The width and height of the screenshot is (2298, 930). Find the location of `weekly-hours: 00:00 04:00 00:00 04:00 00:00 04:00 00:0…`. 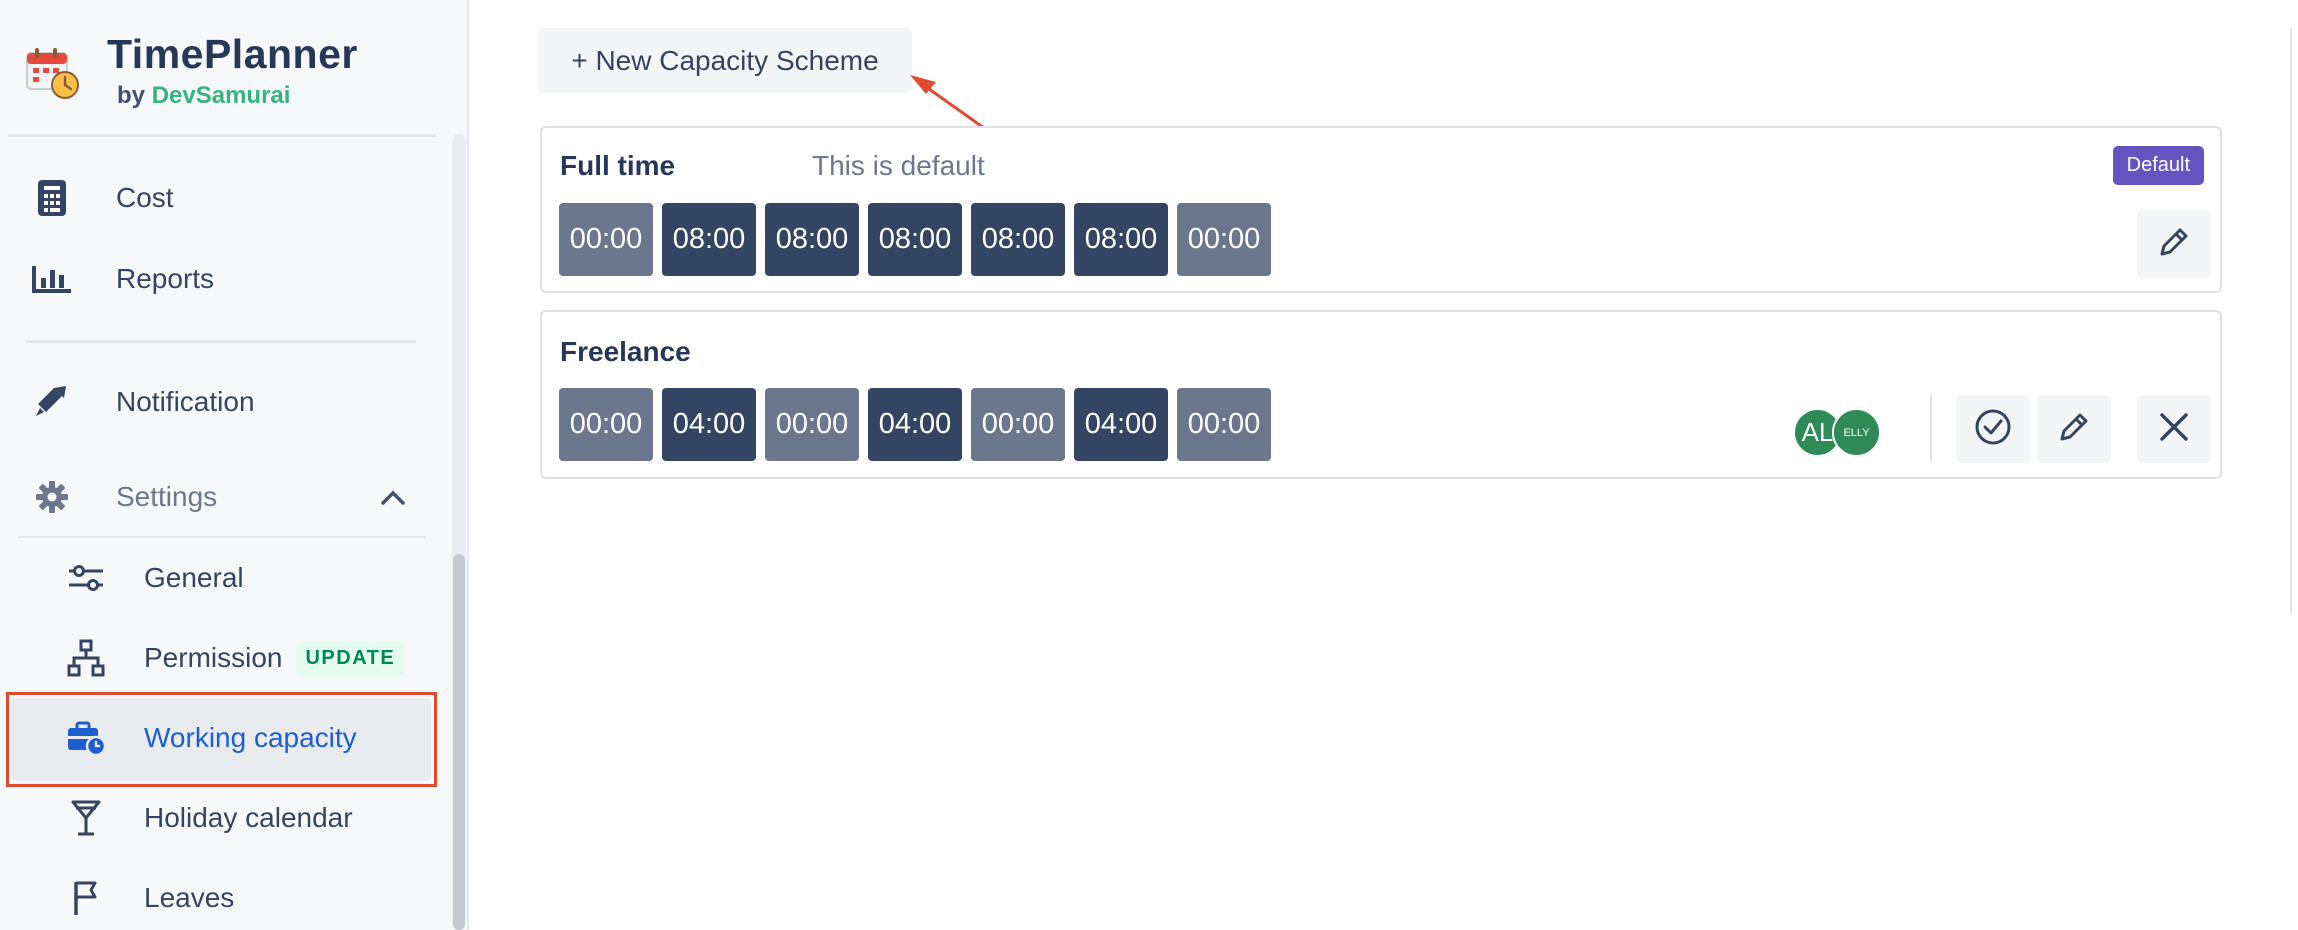

weekly-hours: 00:00 04:00 00:00 04:00 00:00 04:00 00:0… is located at coordinates (919, 424).